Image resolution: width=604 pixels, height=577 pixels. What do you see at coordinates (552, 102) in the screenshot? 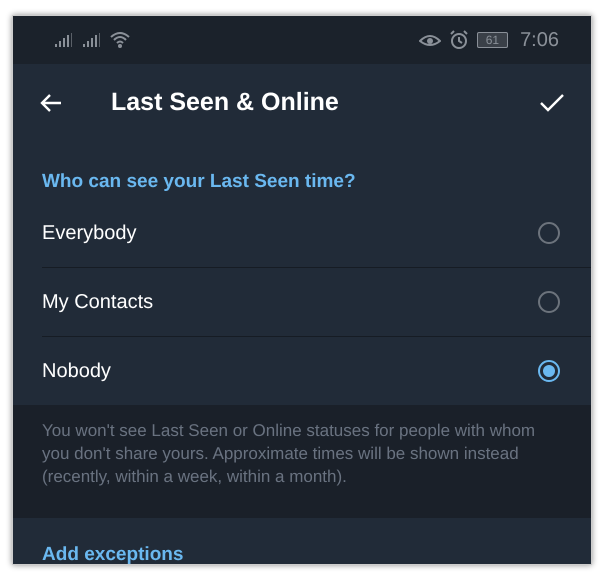
I see `checkmark-icon` at bounding box center [552, 102].